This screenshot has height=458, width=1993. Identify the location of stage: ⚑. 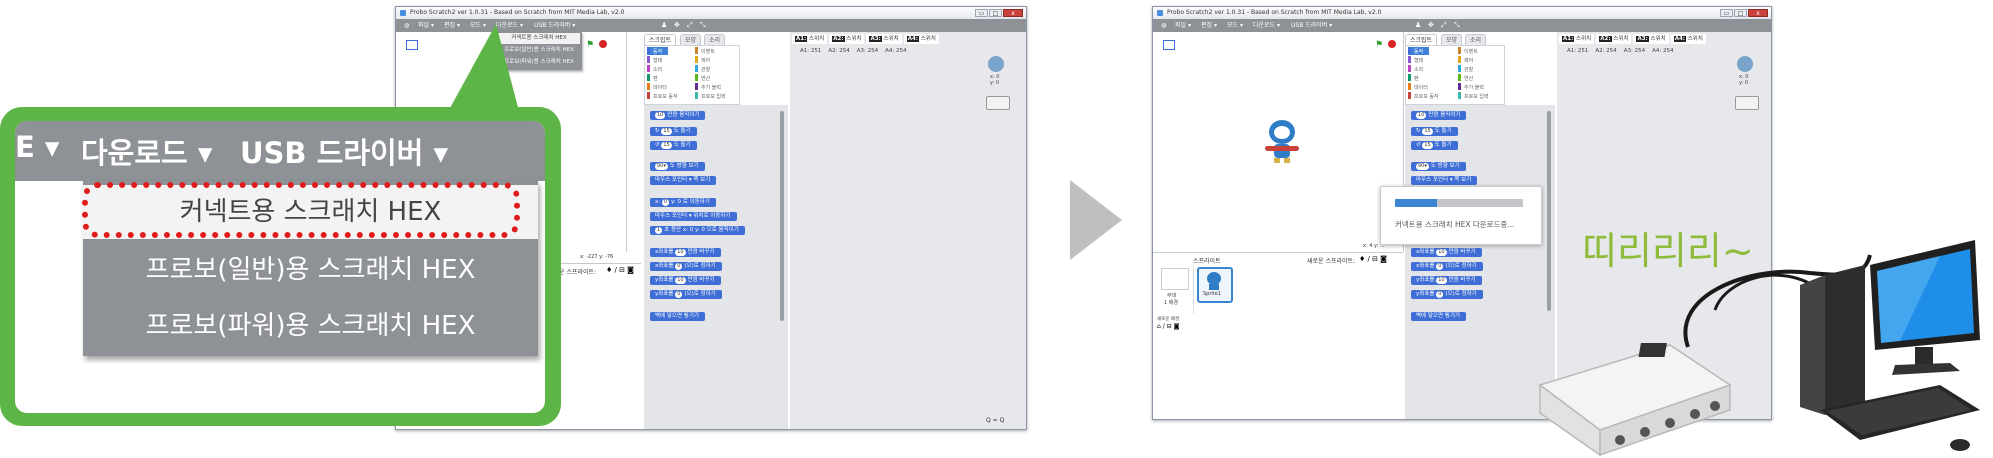
(1278, 142).